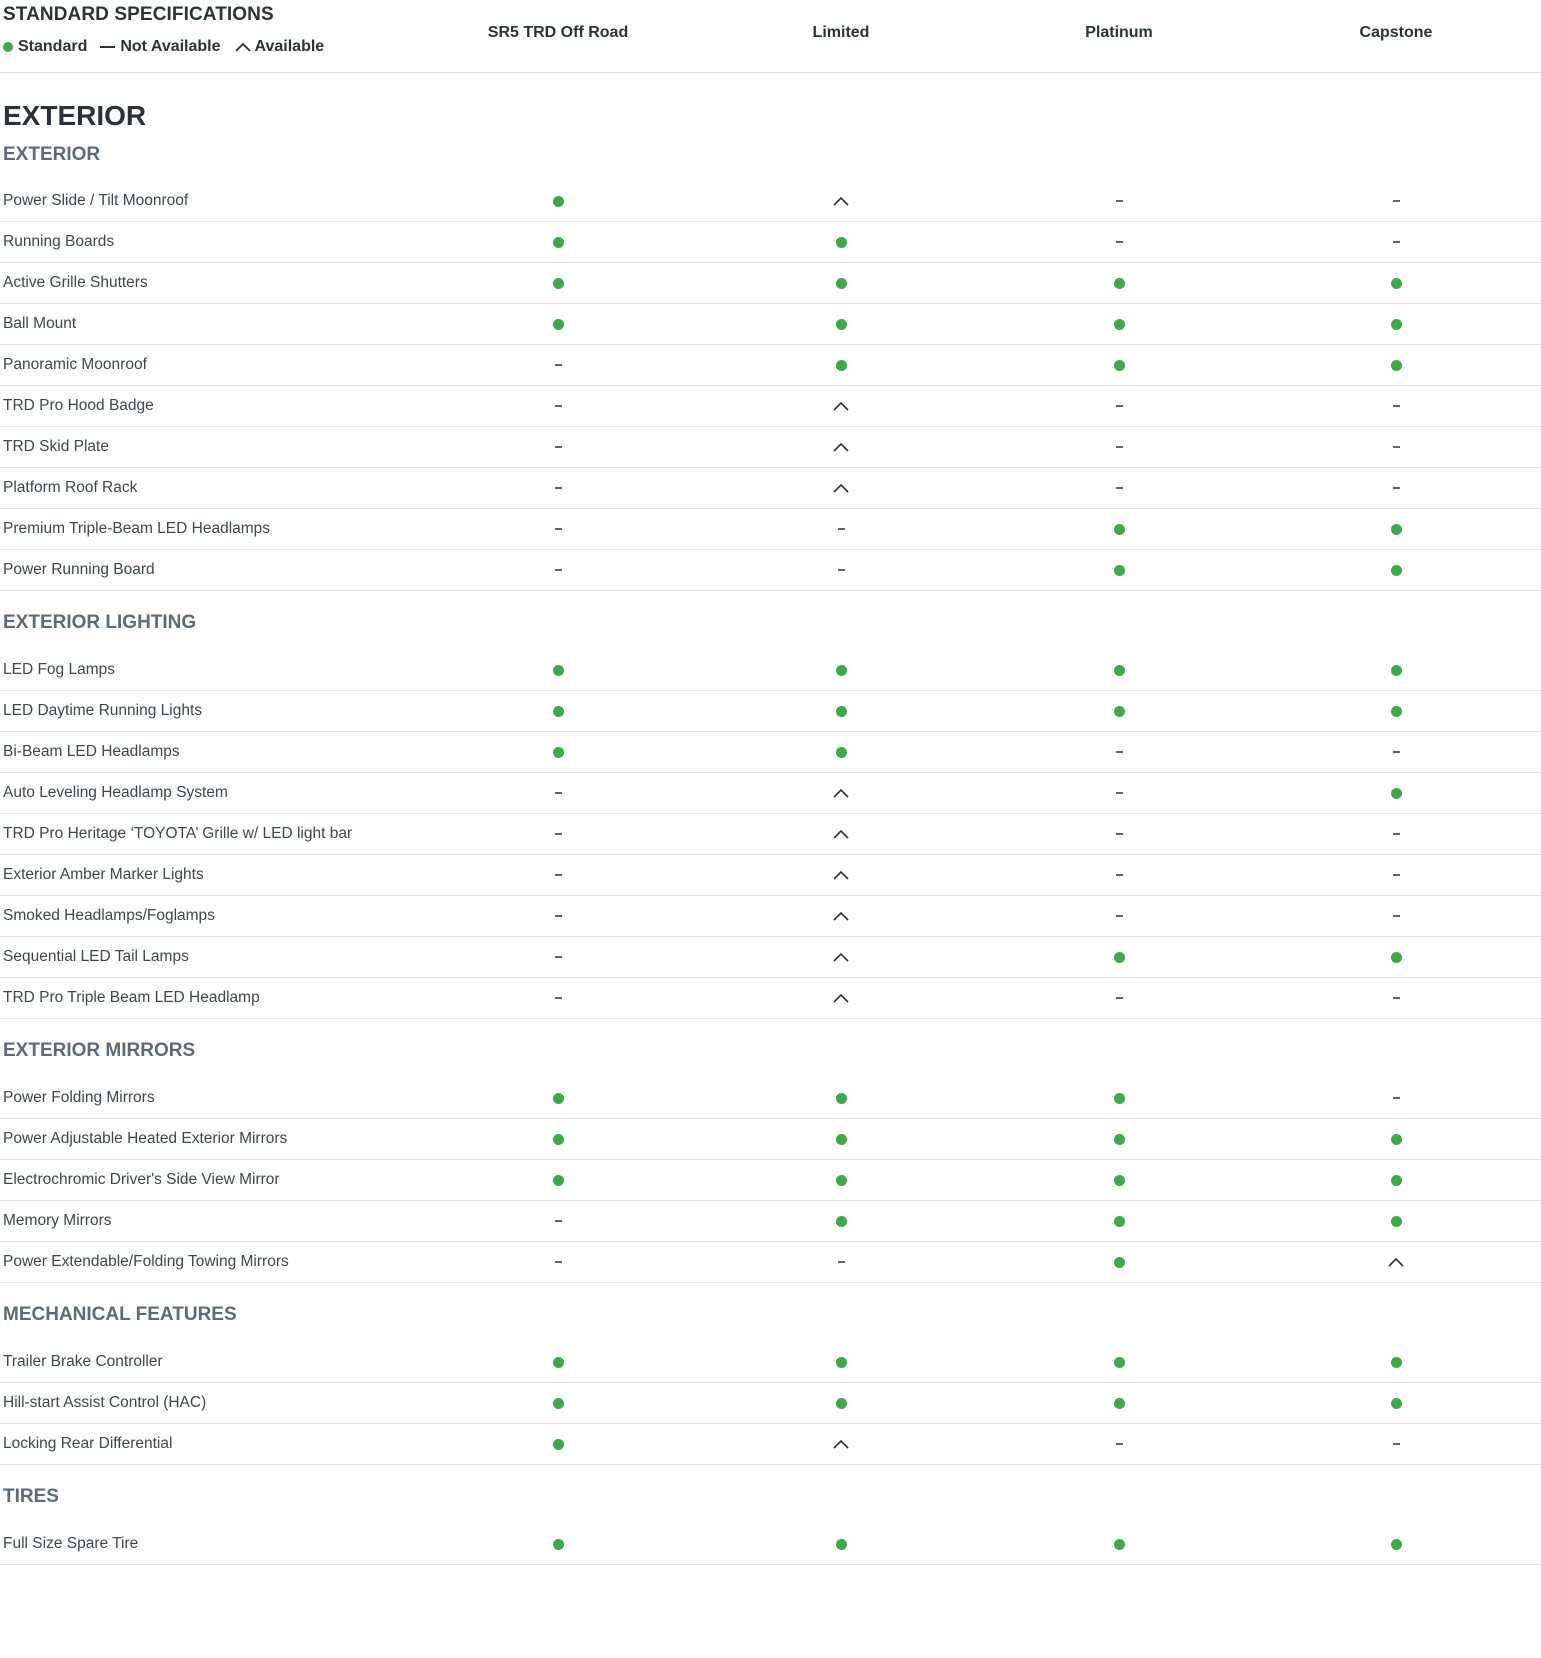 The height and width of the screenshot is (1658, 1541). I want to click on spec-row: Hill-start Assist Control (HAC), so click(770, 1403).